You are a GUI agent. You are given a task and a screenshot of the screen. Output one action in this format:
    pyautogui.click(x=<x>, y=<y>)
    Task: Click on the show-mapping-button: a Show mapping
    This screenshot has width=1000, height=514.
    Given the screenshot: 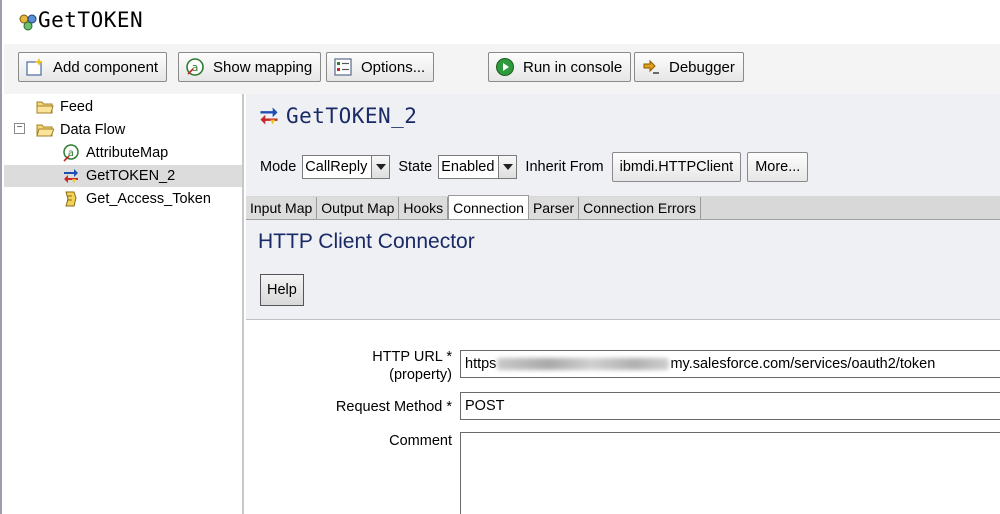 What is the action you would take?
    pyautogui.click(x=250, y=67)
    